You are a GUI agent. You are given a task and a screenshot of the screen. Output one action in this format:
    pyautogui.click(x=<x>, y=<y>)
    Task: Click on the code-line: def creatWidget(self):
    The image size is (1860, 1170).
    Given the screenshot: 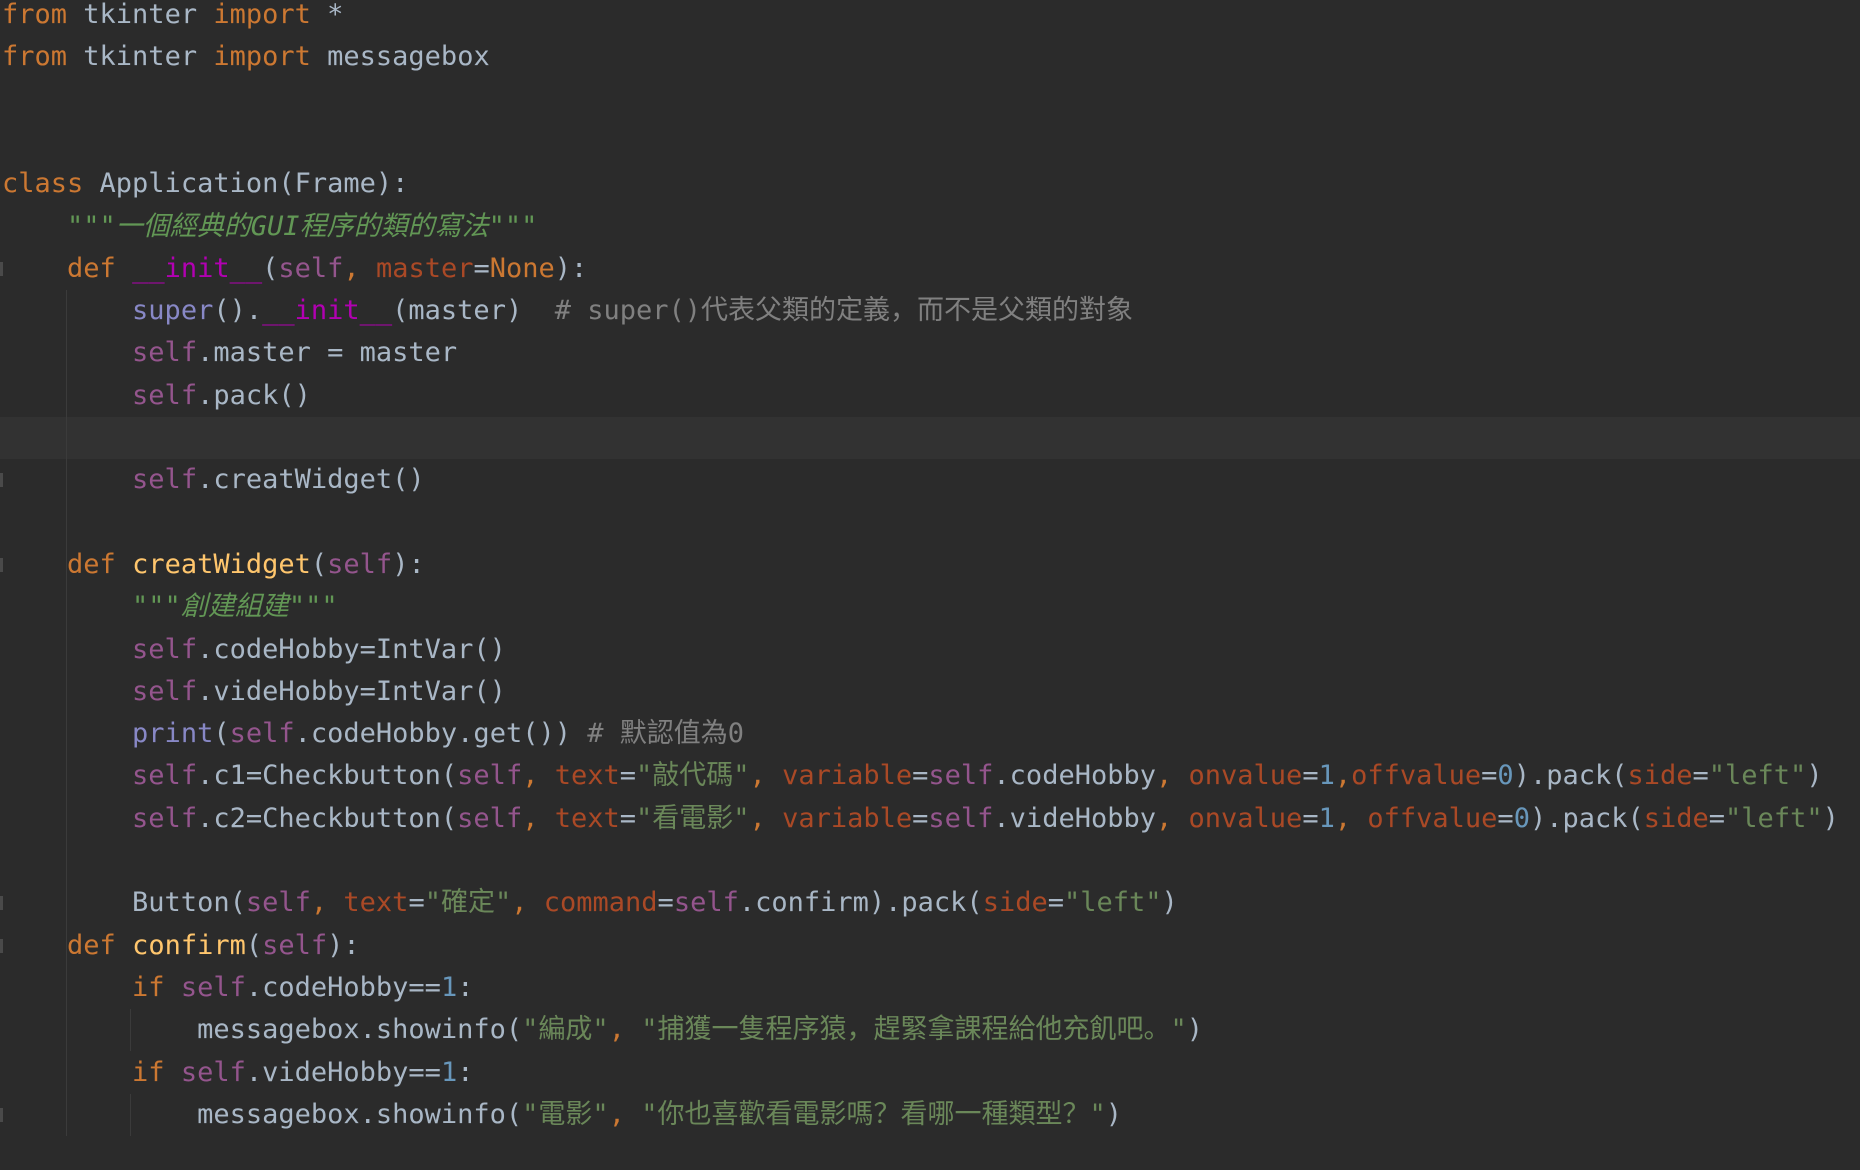 What is the action you would take?
    pyautogui.click(x=930, y=565)
    